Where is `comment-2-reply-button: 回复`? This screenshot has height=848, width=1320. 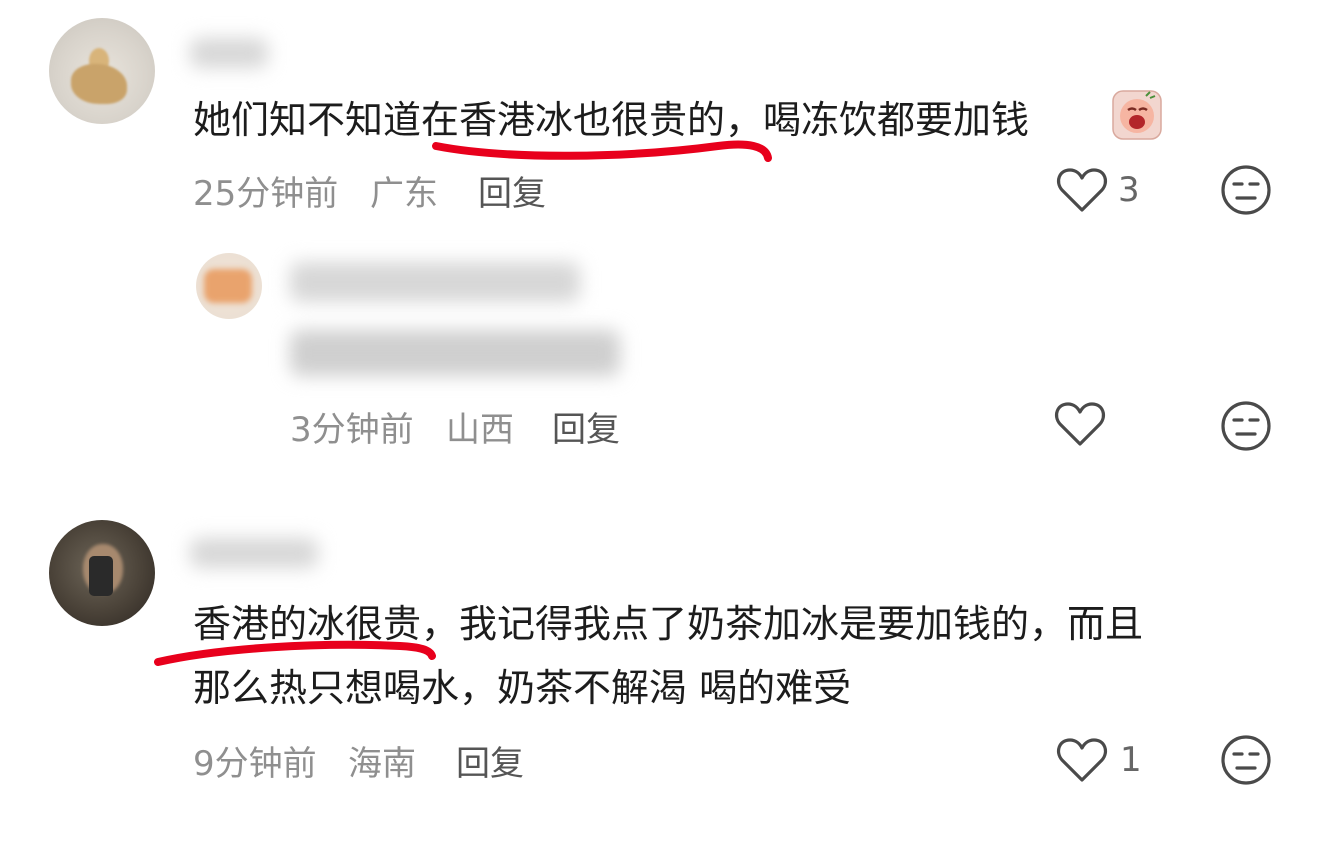 comment-2-reply-button: 回复 is located at coordinates (490, 760).